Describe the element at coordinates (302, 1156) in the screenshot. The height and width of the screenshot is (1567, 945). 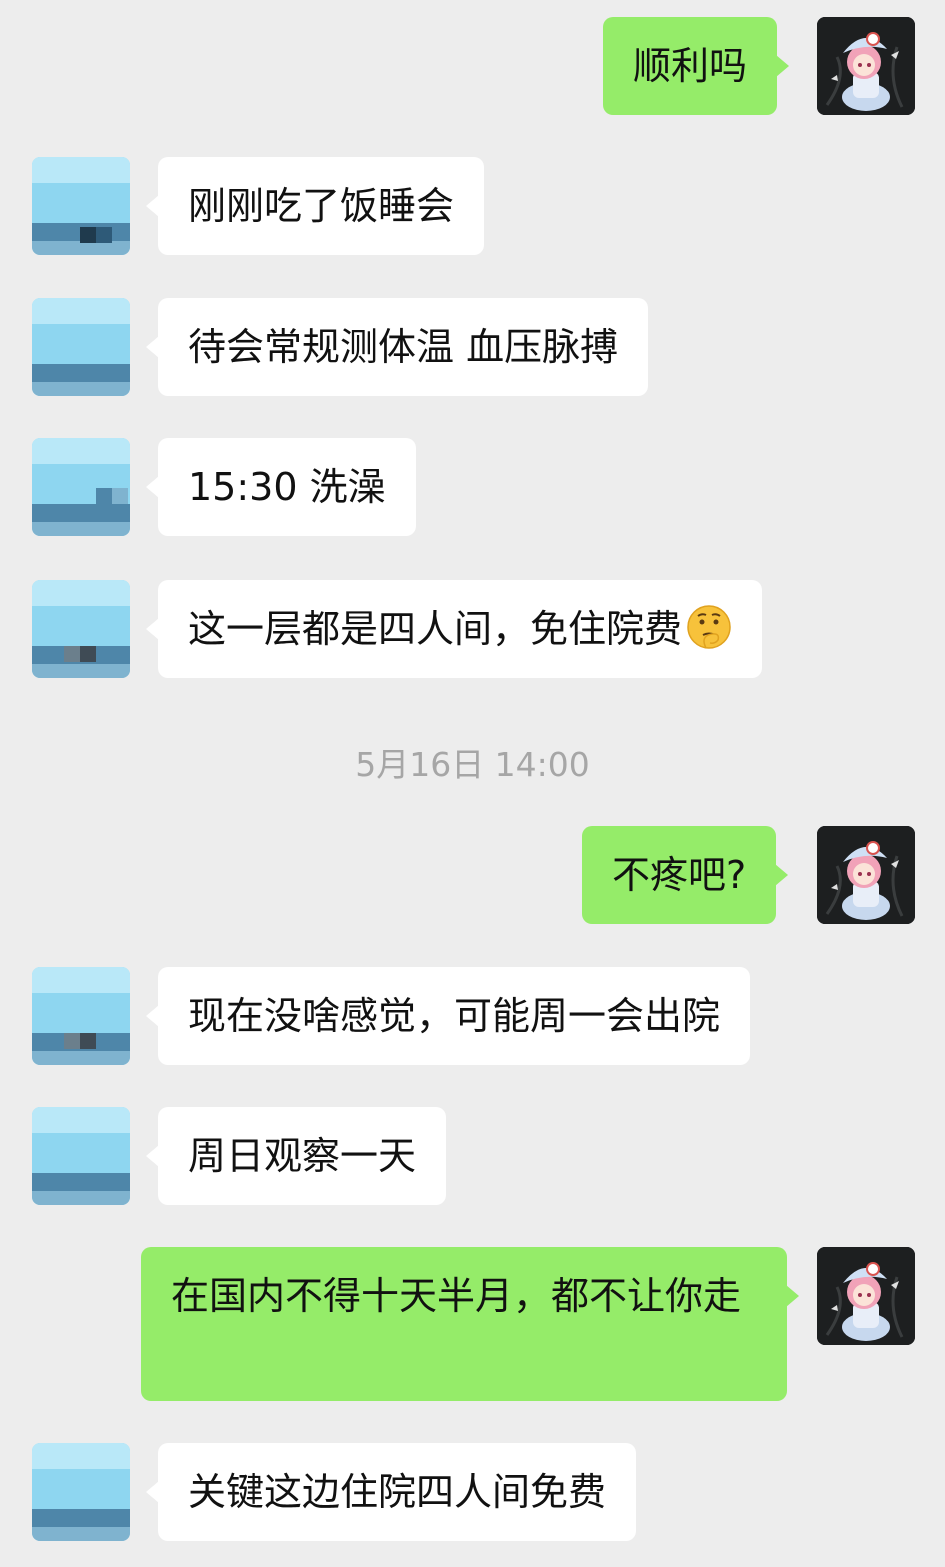
I see `message-text: 周日观察一天` at that location.